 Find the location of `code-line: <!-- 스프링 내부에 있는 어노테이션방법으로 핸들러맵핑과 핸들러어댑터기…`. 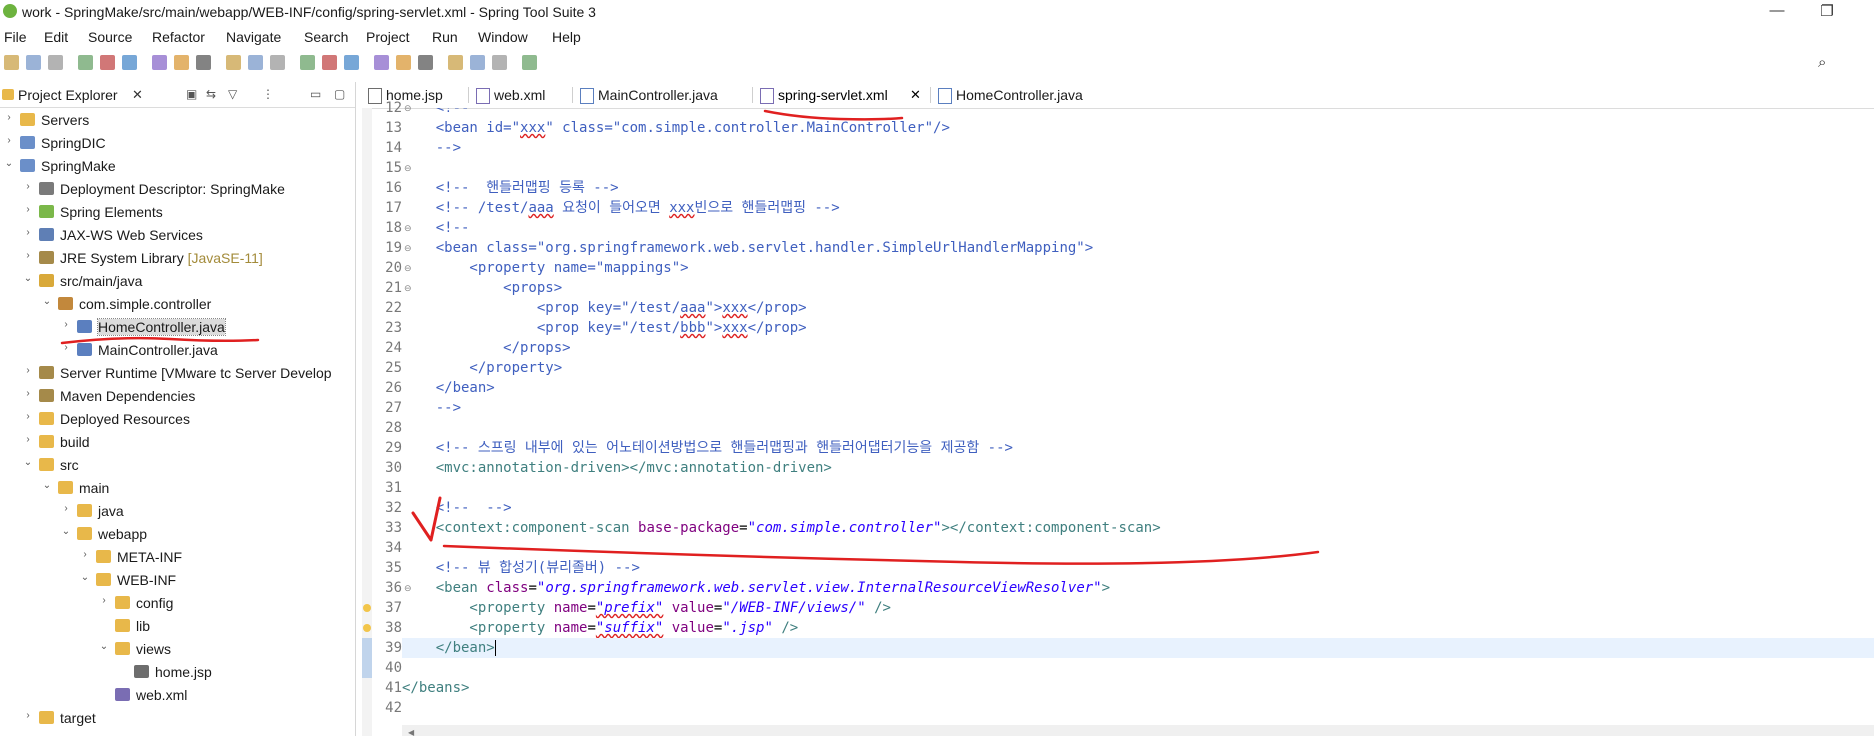

code-line: <!-- 스프링 내부에 있는 어노테이션방법으로 핸들러맵핑과 핸들러어댑터기… is located at coordinates (1138, 448).